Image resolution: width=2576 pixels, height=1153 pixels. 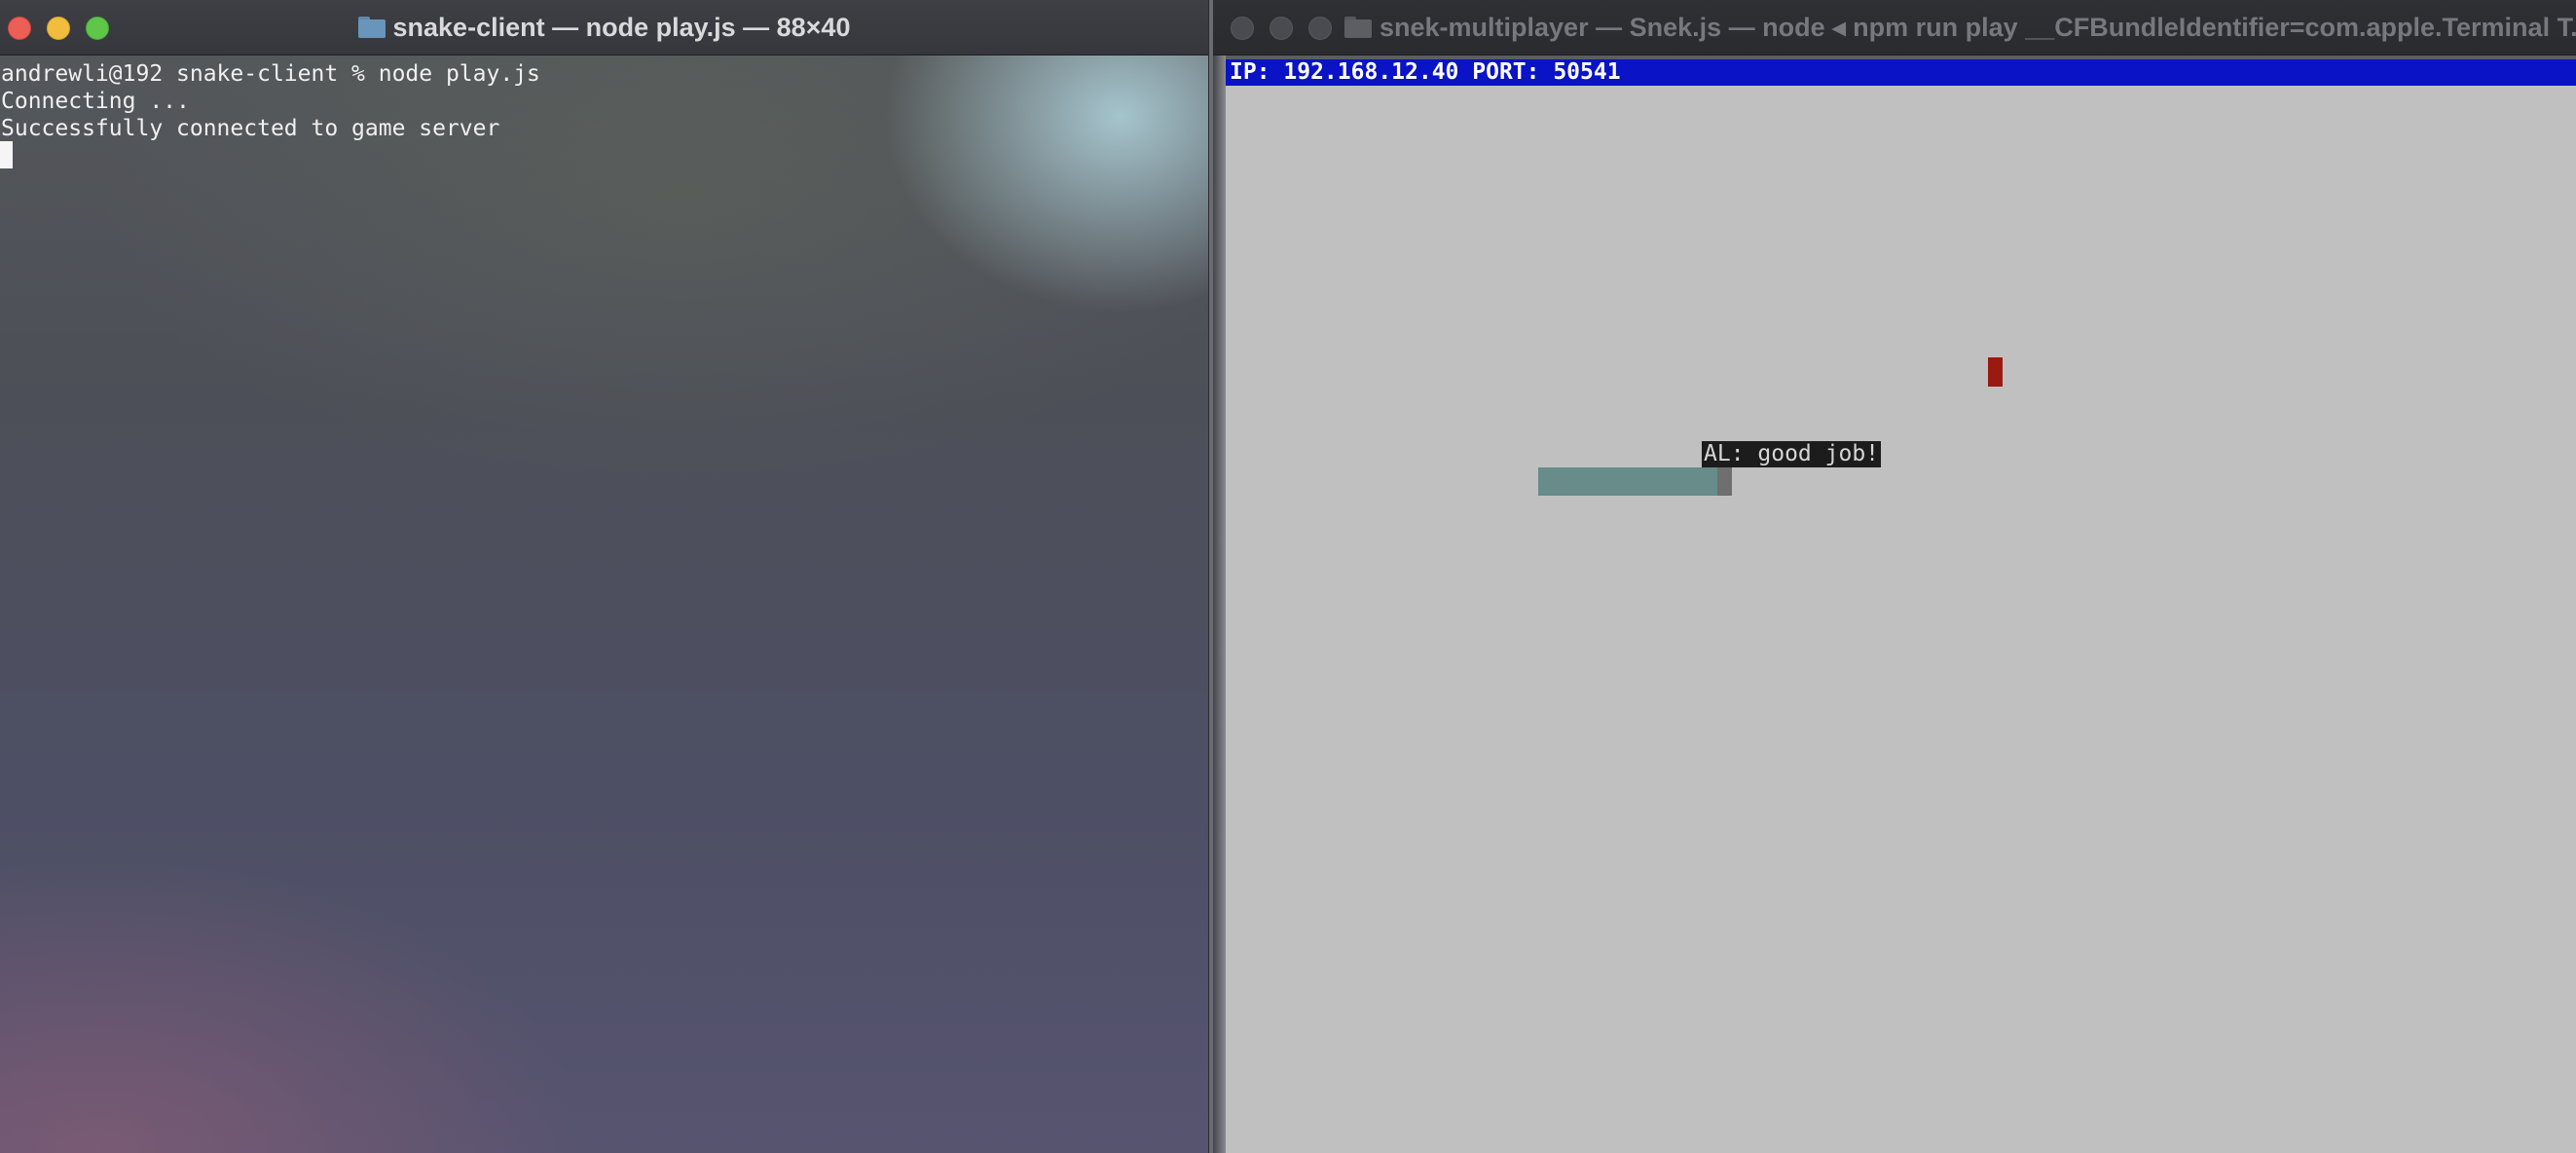 I want to click on window-title: snake-client — node play.js — 88×40, so click(x=604, y=27).